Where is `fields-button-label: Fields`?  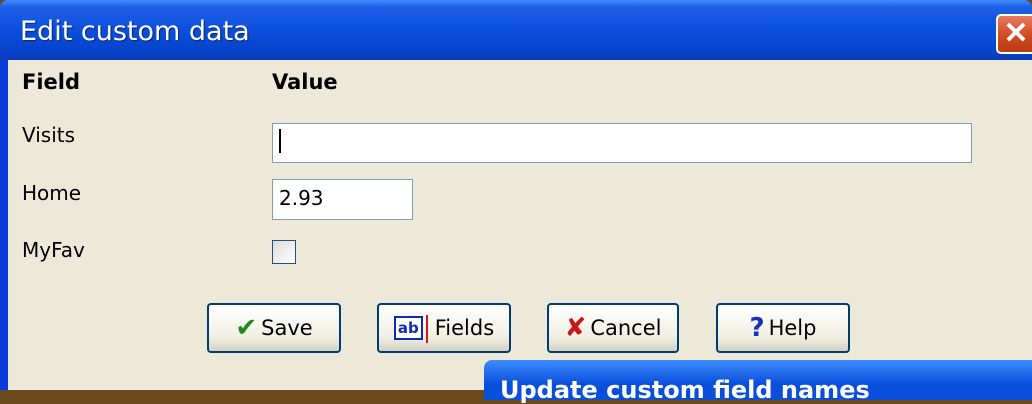 fields-button-label: Fields is located at coordinates (464, 328).